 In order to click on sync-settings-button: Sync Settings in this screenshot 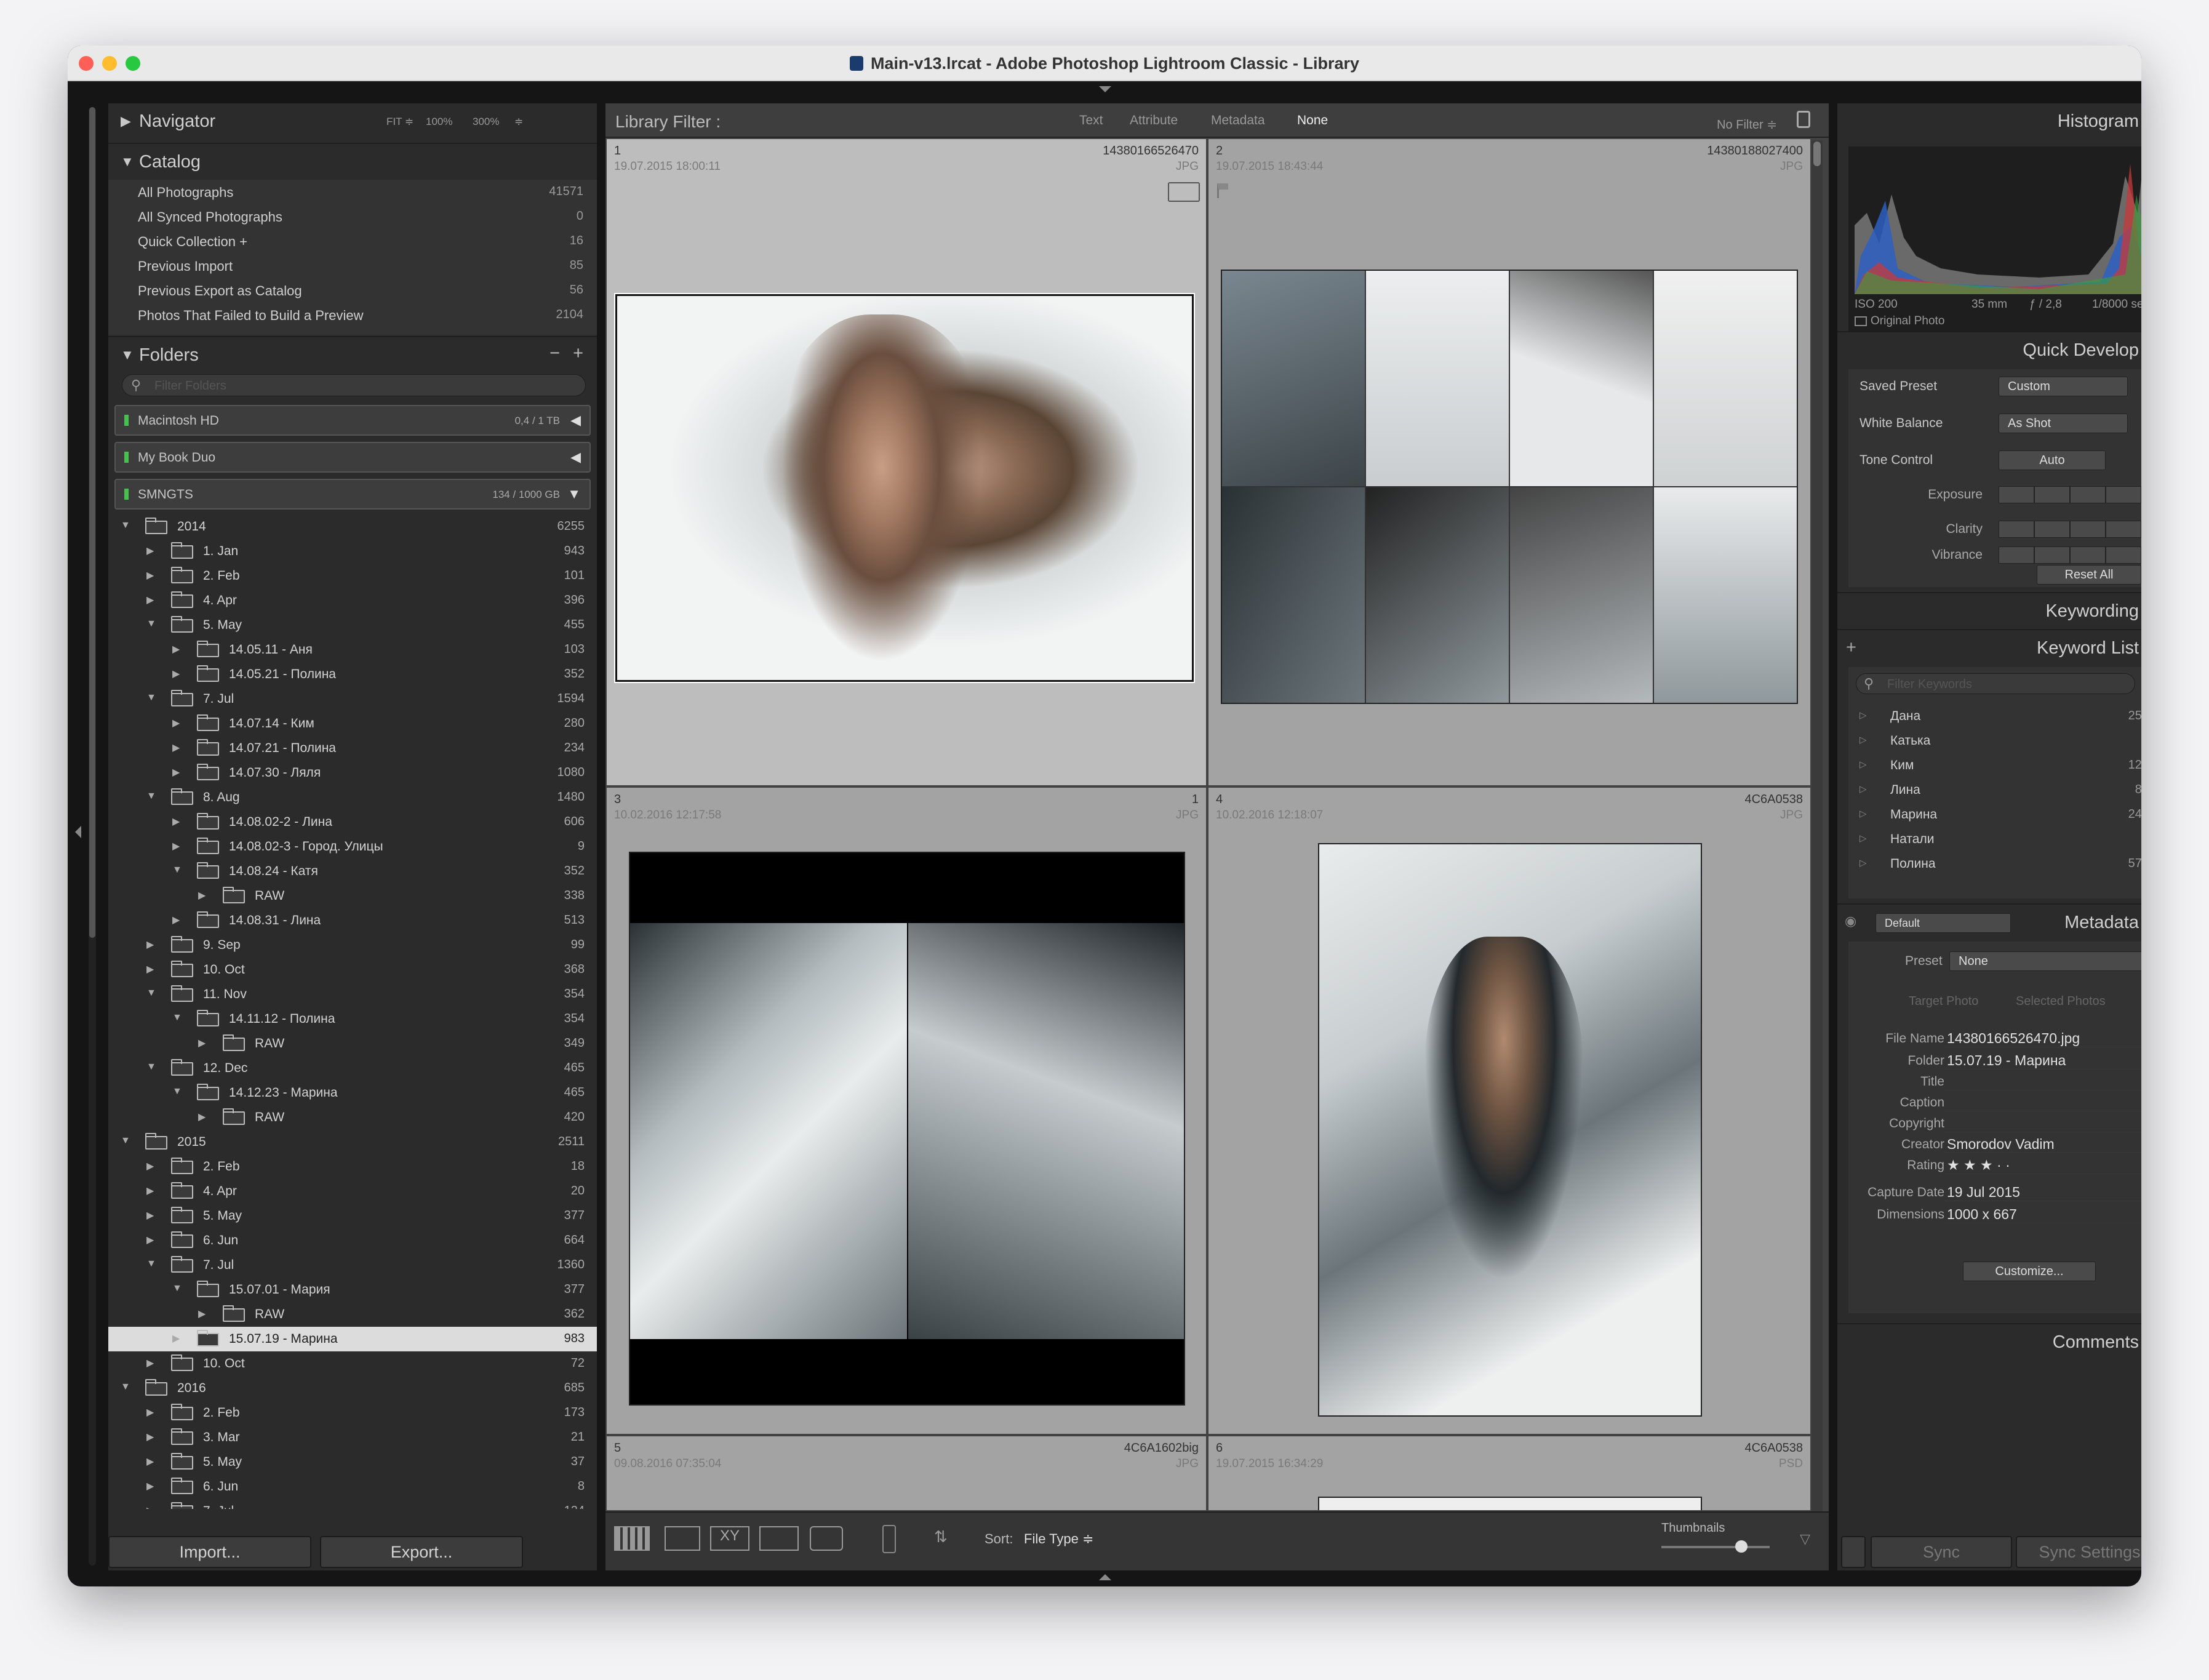, I will do `click(2078, 1552)`.